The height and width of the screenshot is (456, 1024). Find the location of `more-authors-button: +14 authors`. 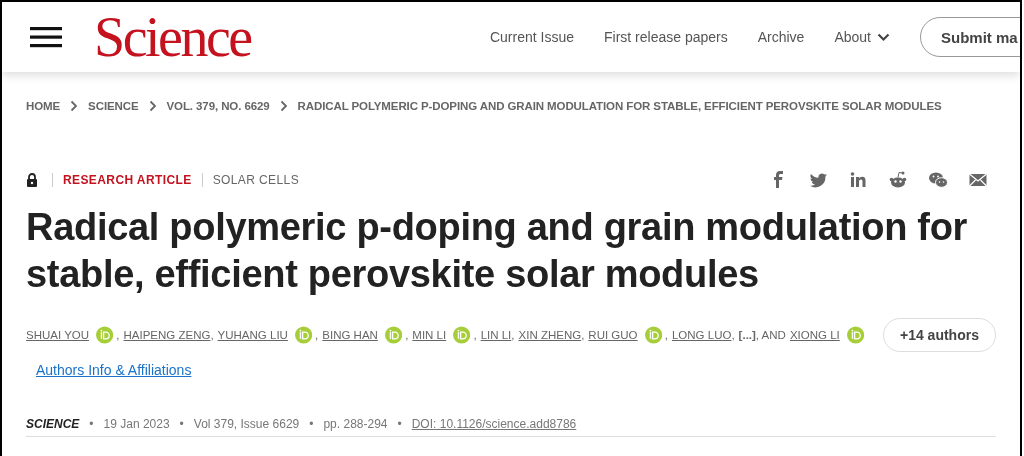

more-authors-button: +14 authors is located at coordinates (939, 335).